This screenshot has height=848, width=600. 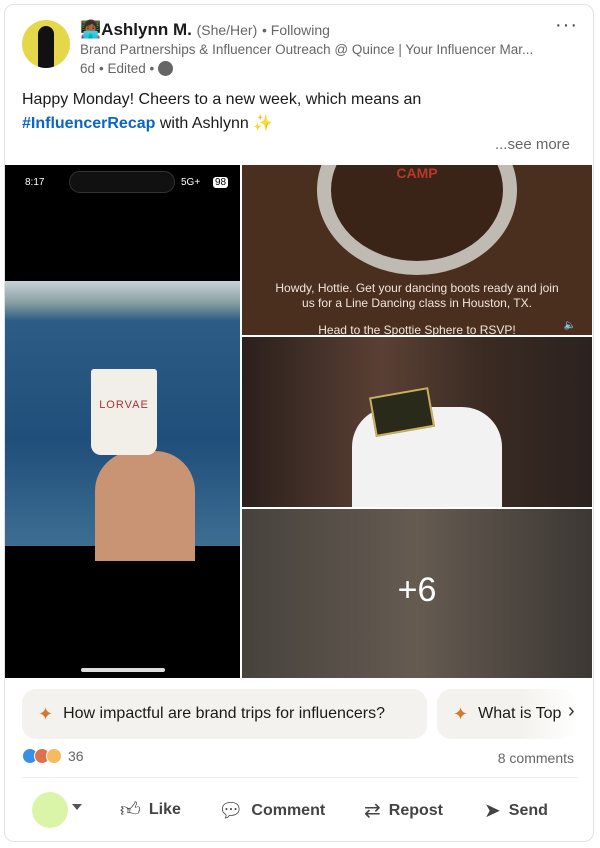 What do you see at coordinates (166, 68) in the screenshot?
I see `globe-icon` at bounding box center [166, 68].